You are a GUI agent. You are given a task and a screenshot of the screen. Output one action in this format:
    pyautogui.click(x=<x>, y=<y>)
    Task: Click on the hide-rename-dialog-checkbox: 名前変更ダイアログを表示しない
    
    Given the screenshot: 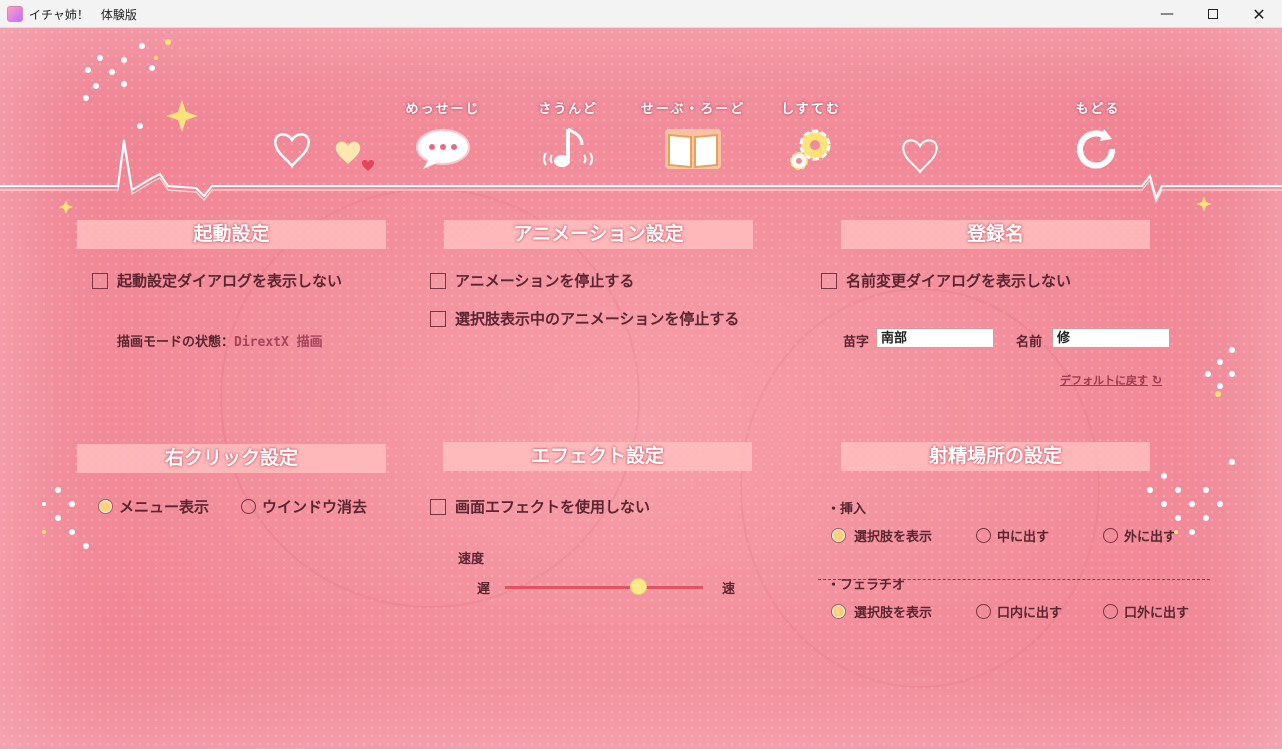 What is the action you would take?
    pyautogui.click(x=946, y=280)
    